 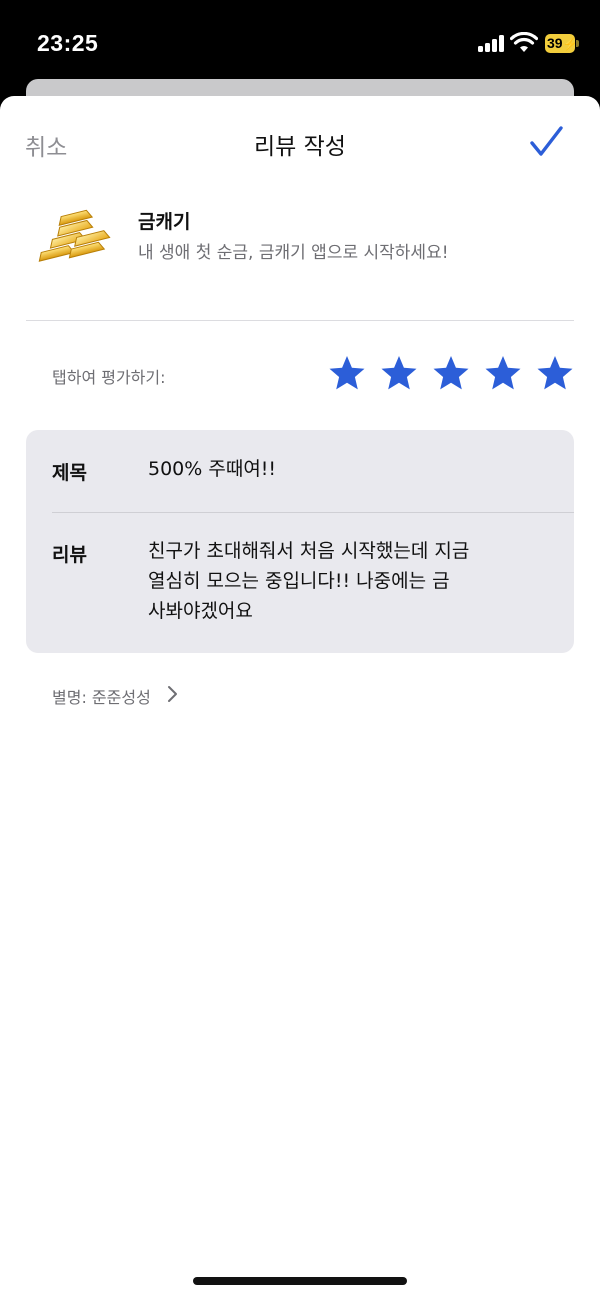 What do you see at coordinates (109, 377) in the screenshot?
I see `rating-label: 탭하여 평가하기:` at bounding box center [109, 377].